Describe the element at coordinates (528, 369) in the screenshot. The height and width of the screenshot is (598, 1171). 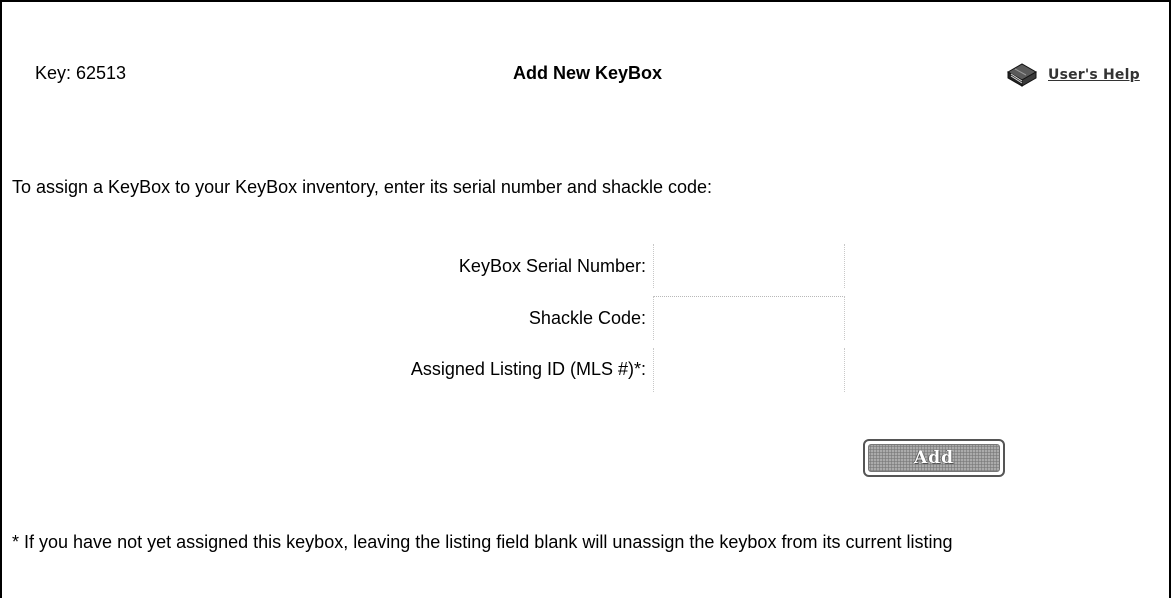
I see `listing-id-label: Assigned Listing ID (MLS #)*:` at that location.